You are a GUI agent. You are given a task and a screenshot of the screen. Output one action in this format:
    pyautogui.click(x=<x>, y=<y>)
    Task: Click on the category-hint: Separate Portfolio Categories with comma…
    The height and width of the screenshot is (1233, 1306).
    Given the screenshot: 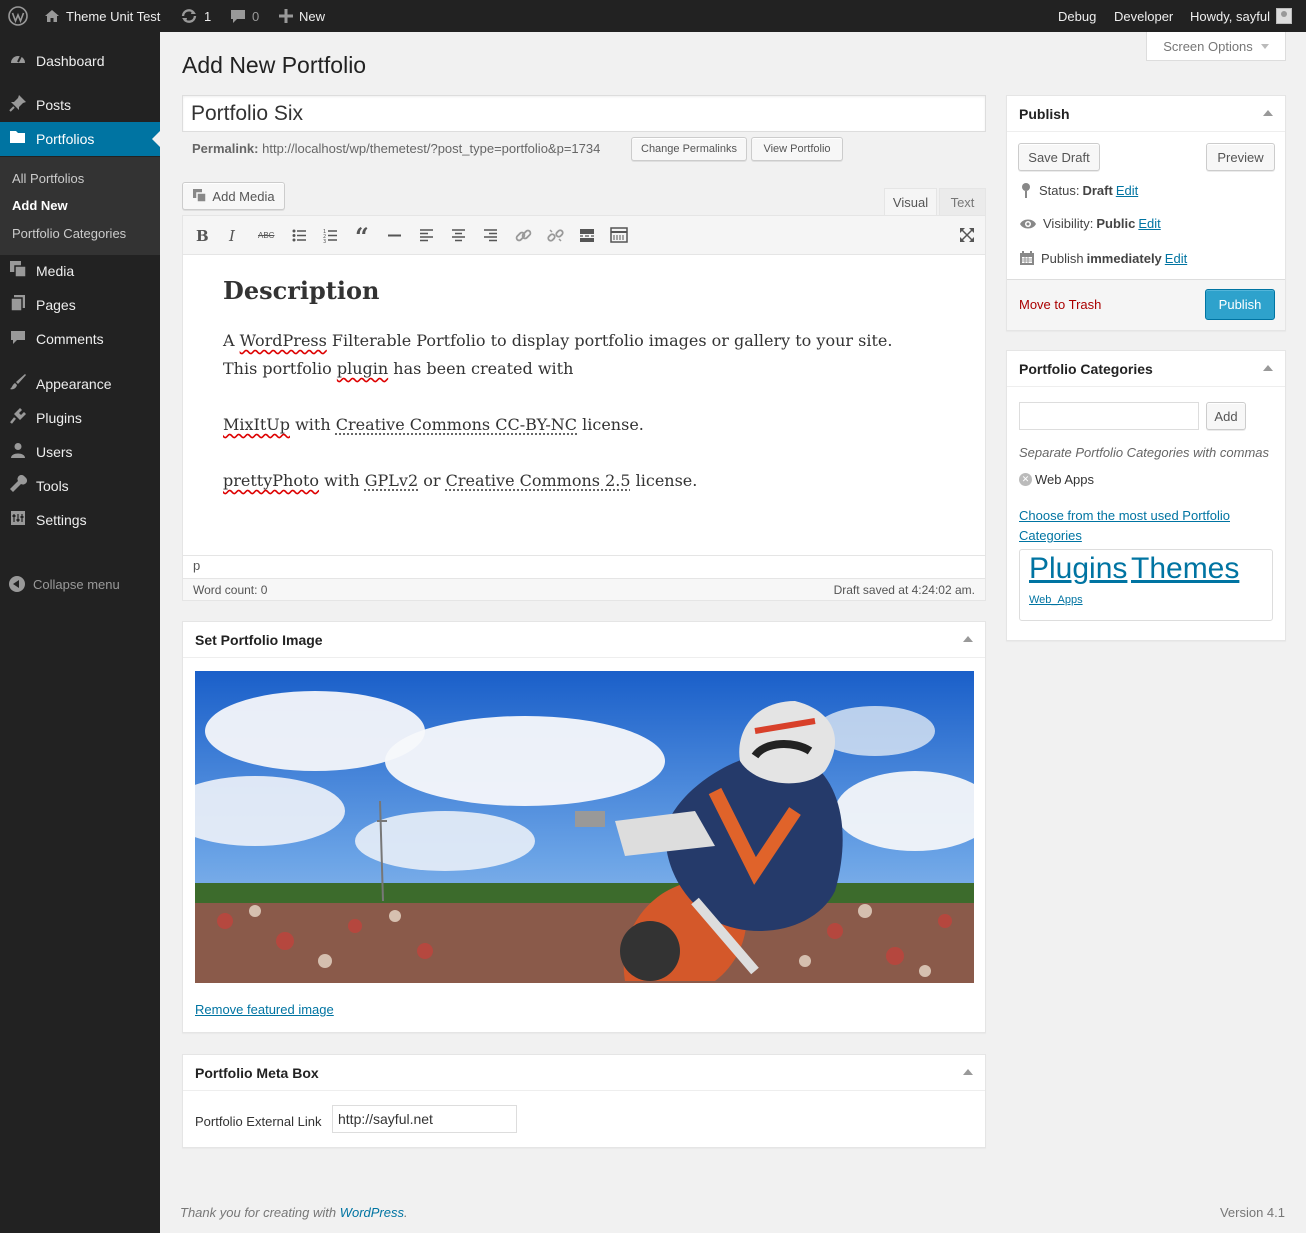 What is the action you would take?
    pyautogui.click(x=1144, y=452)
    